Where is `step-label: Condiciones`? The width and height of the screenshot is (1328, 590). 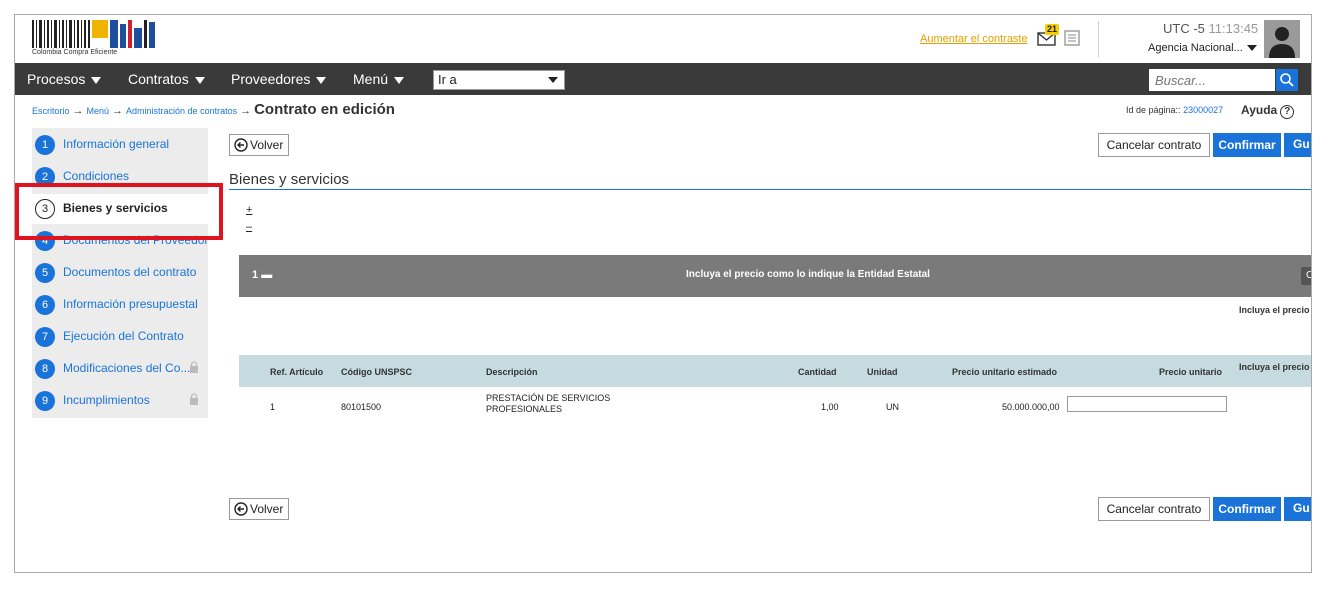
step-label: Condiciones is located at coordinates (96, 176).